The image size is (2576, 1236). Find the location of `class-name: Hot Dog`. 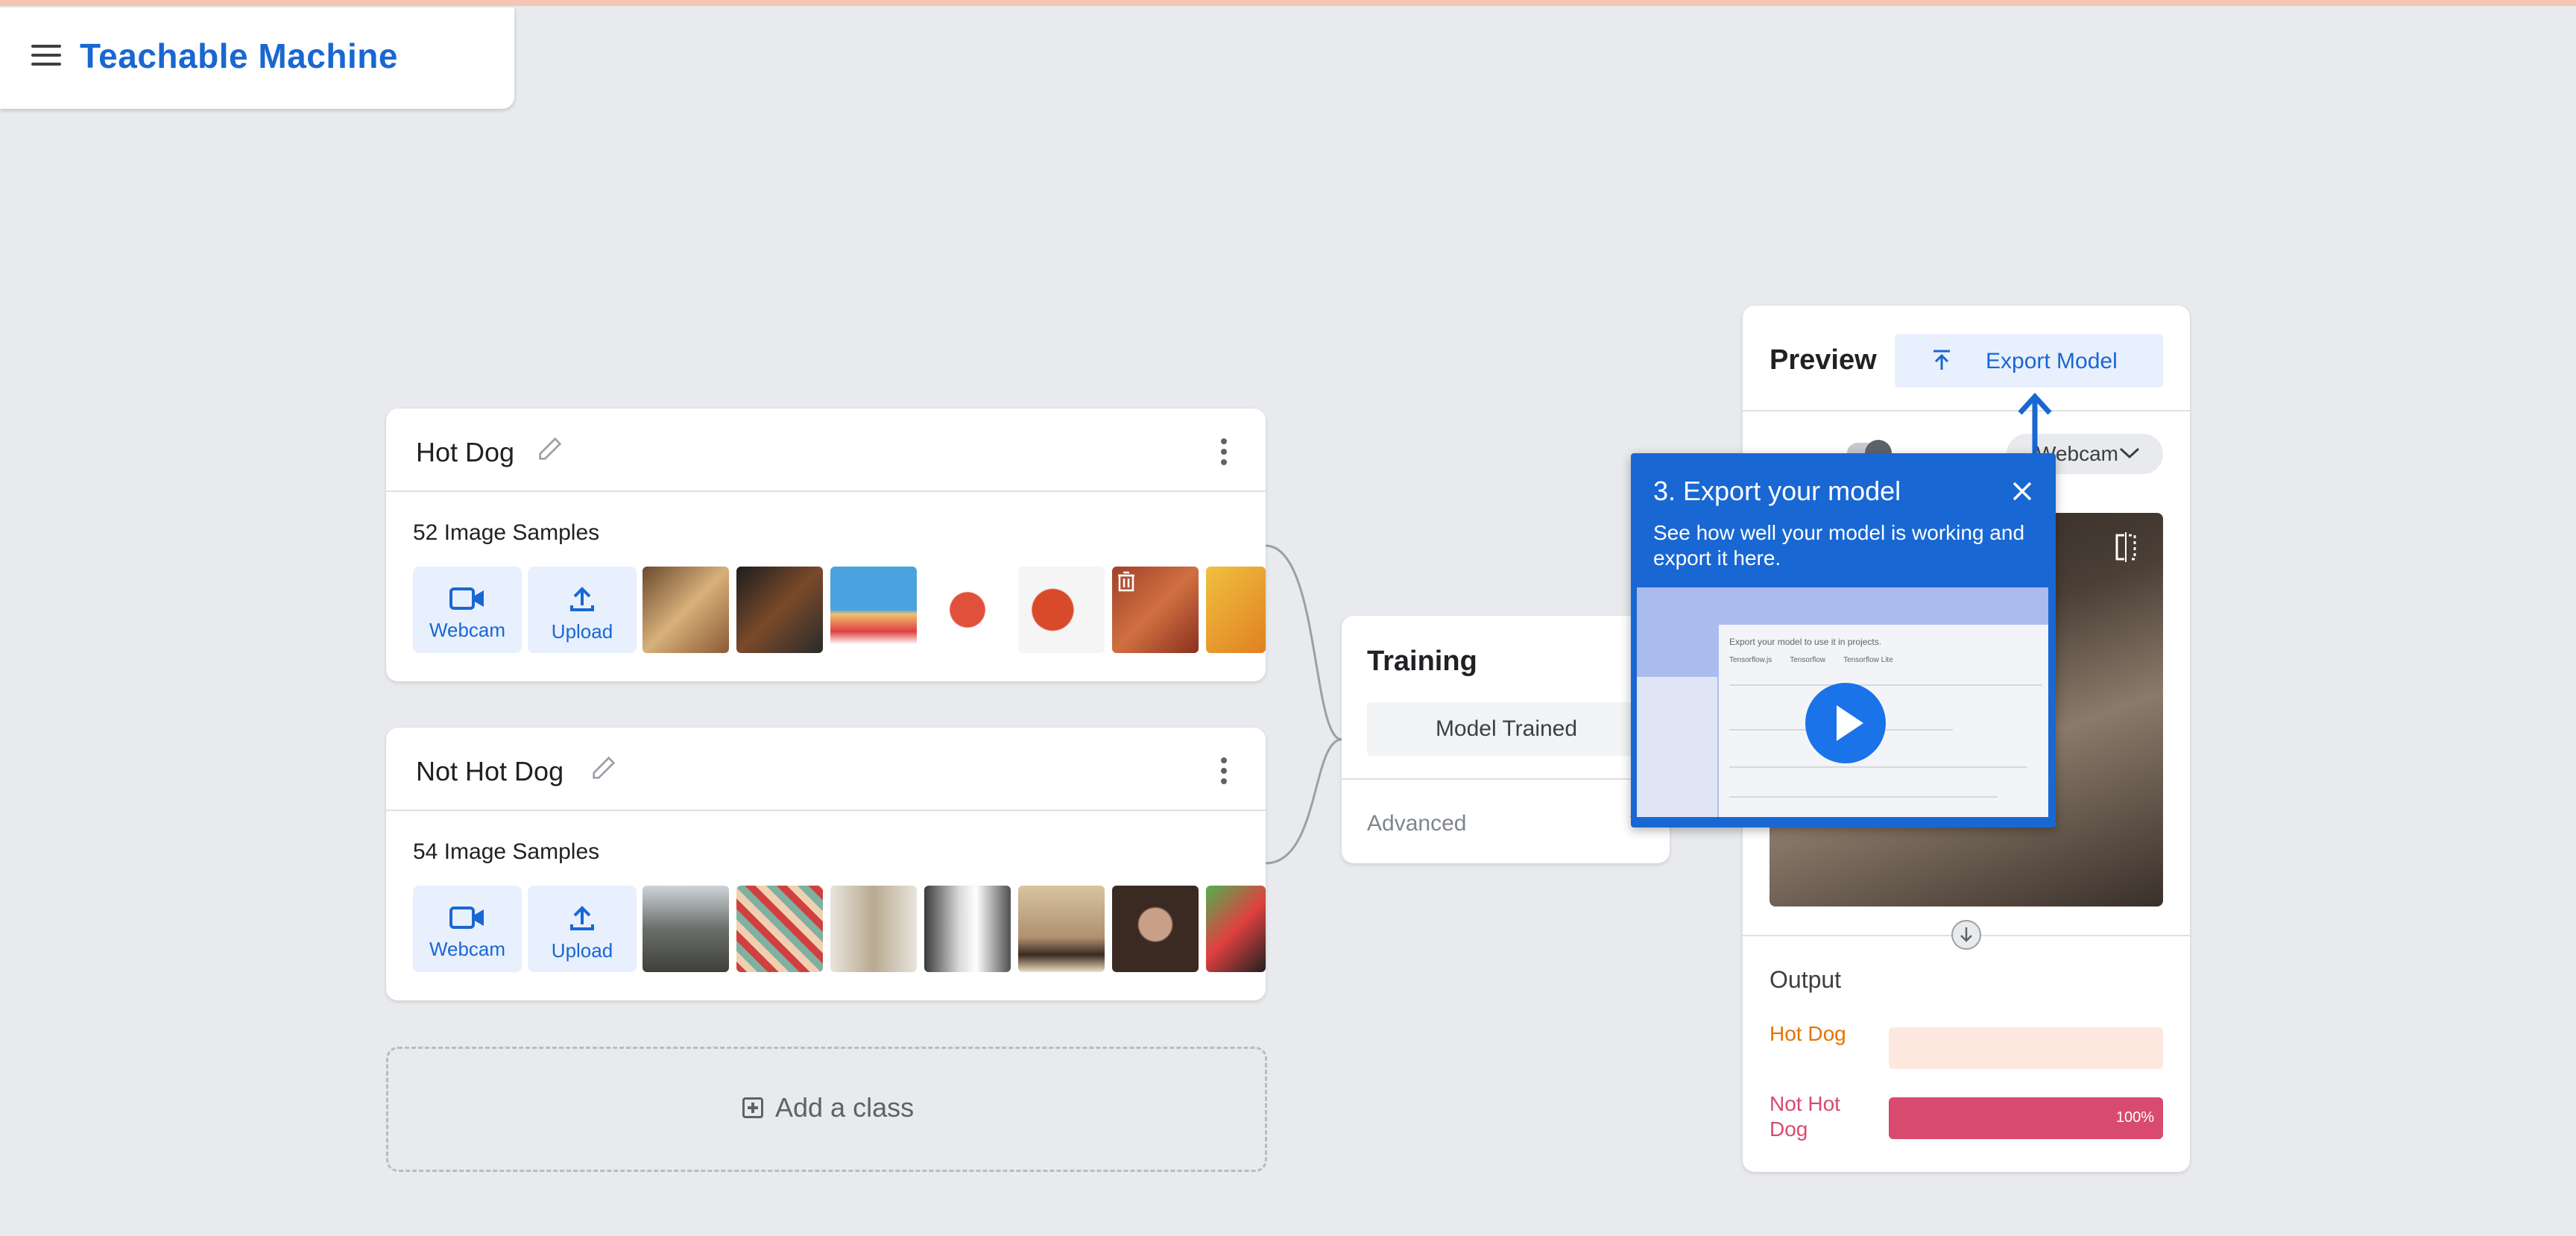

class-name: Hot Dog is located at coordinates (465, 452).